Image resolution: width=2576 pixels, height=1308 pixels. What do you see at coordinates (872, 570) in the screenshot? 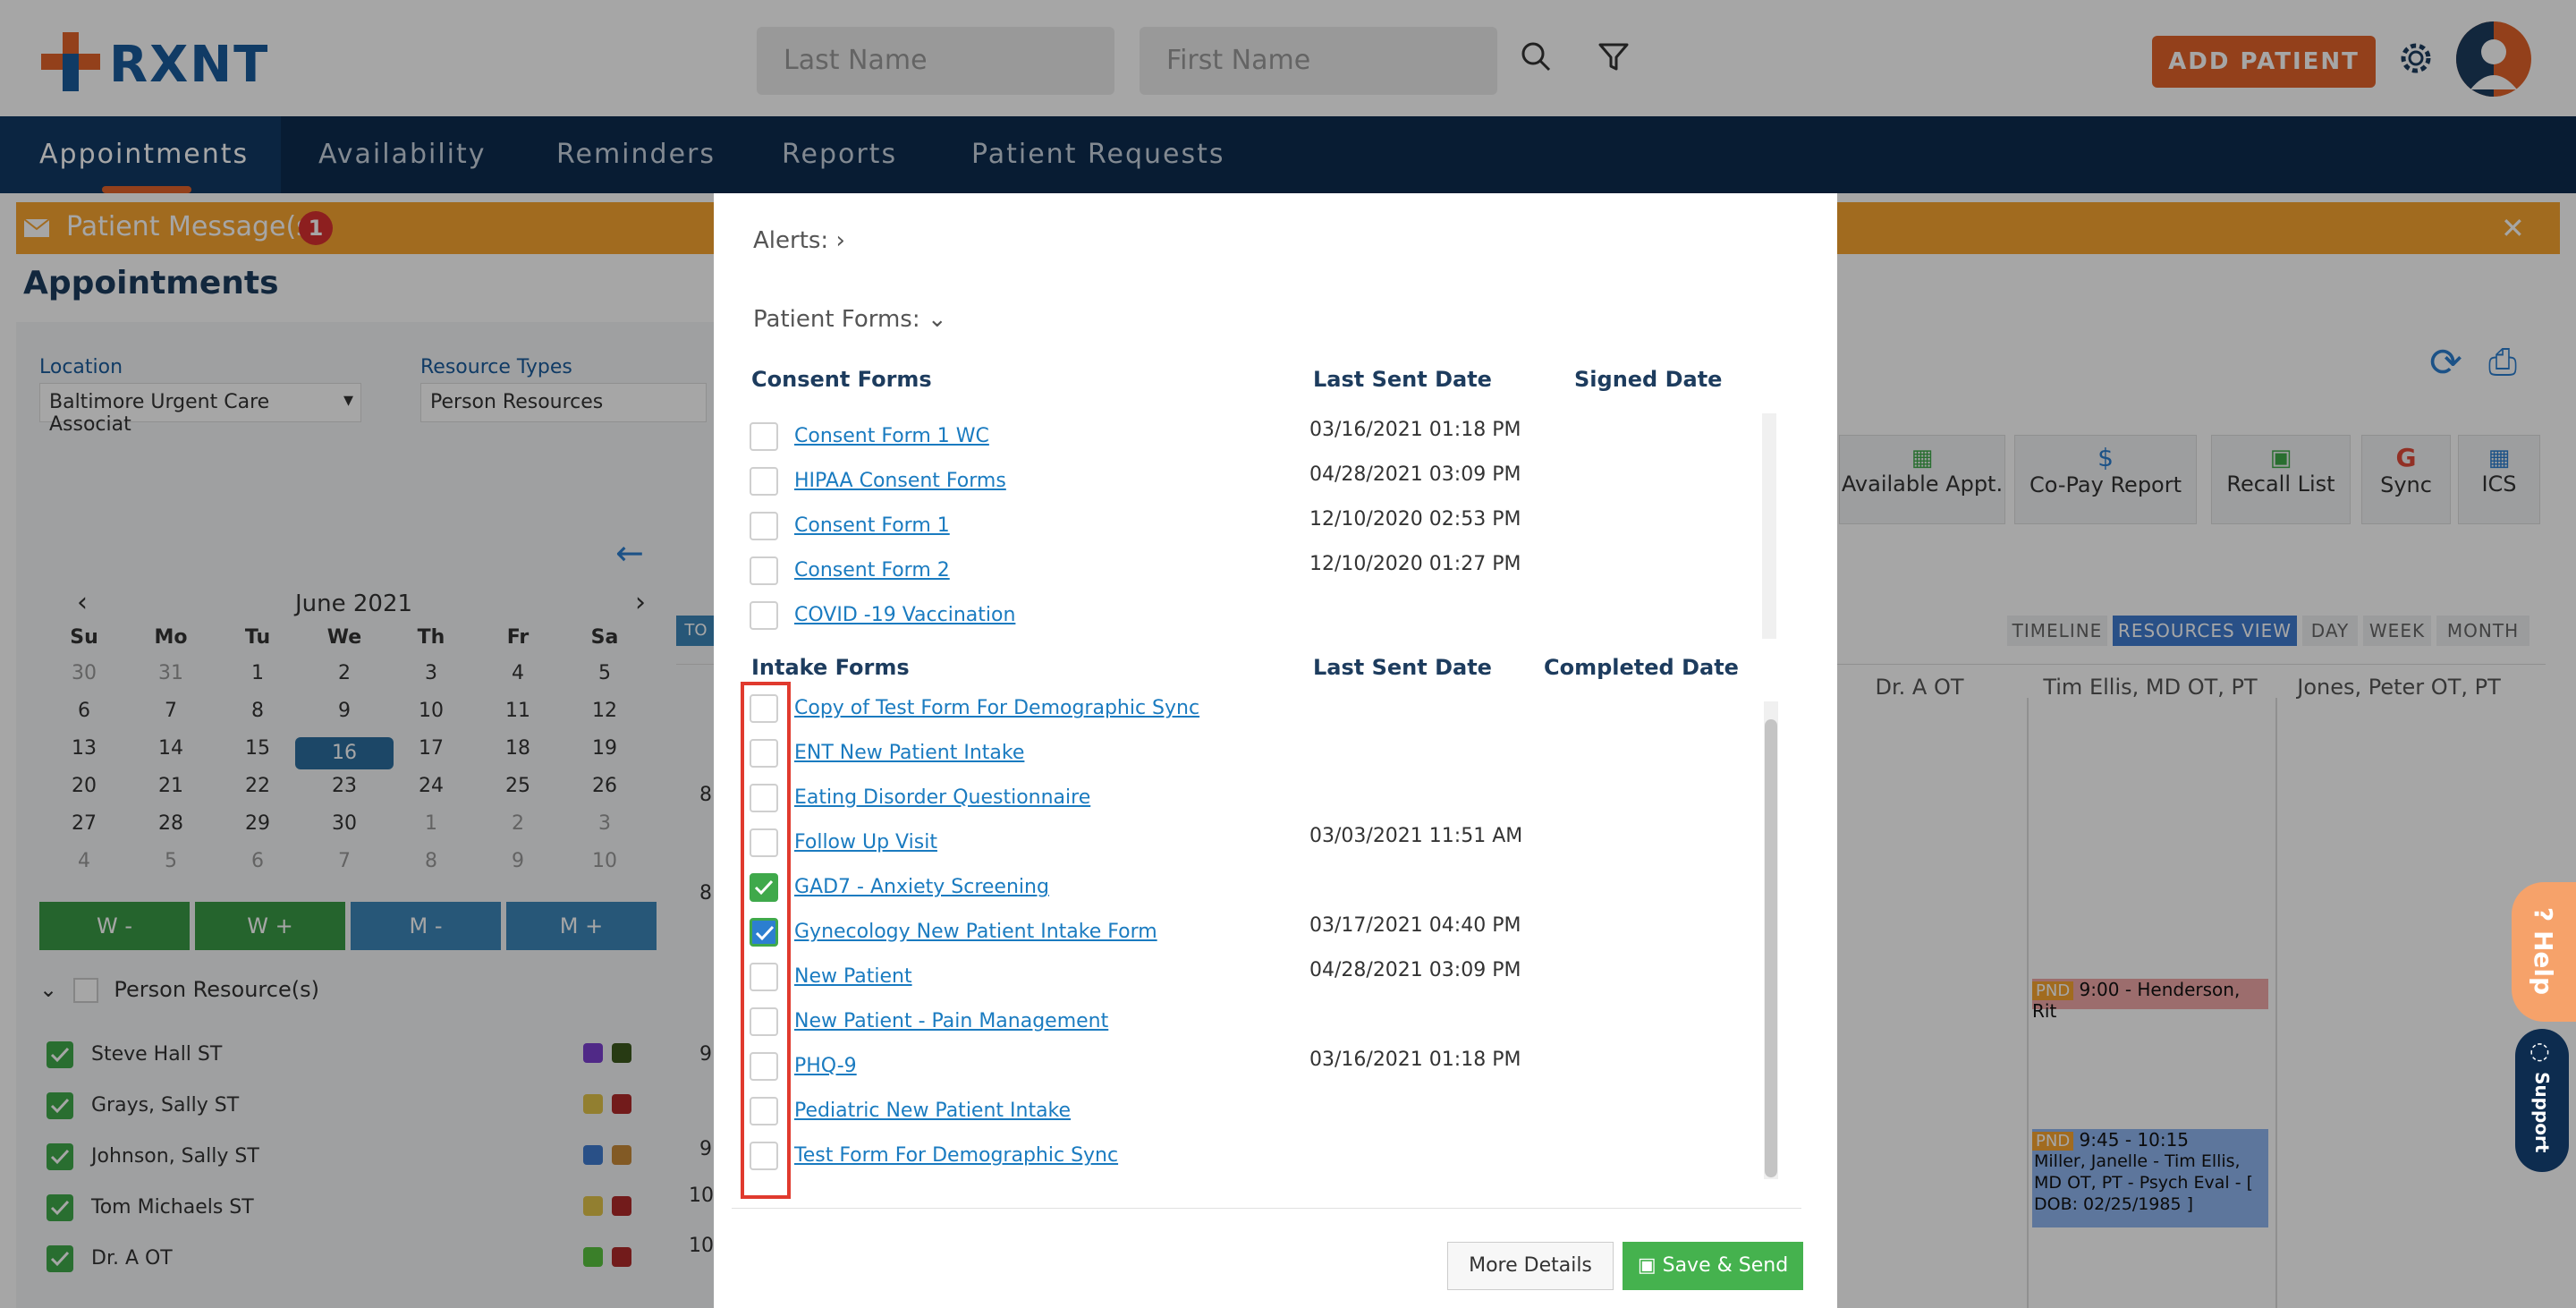
I see `consent-form-link: Consent Form 2` at bounding box center [872, 570].